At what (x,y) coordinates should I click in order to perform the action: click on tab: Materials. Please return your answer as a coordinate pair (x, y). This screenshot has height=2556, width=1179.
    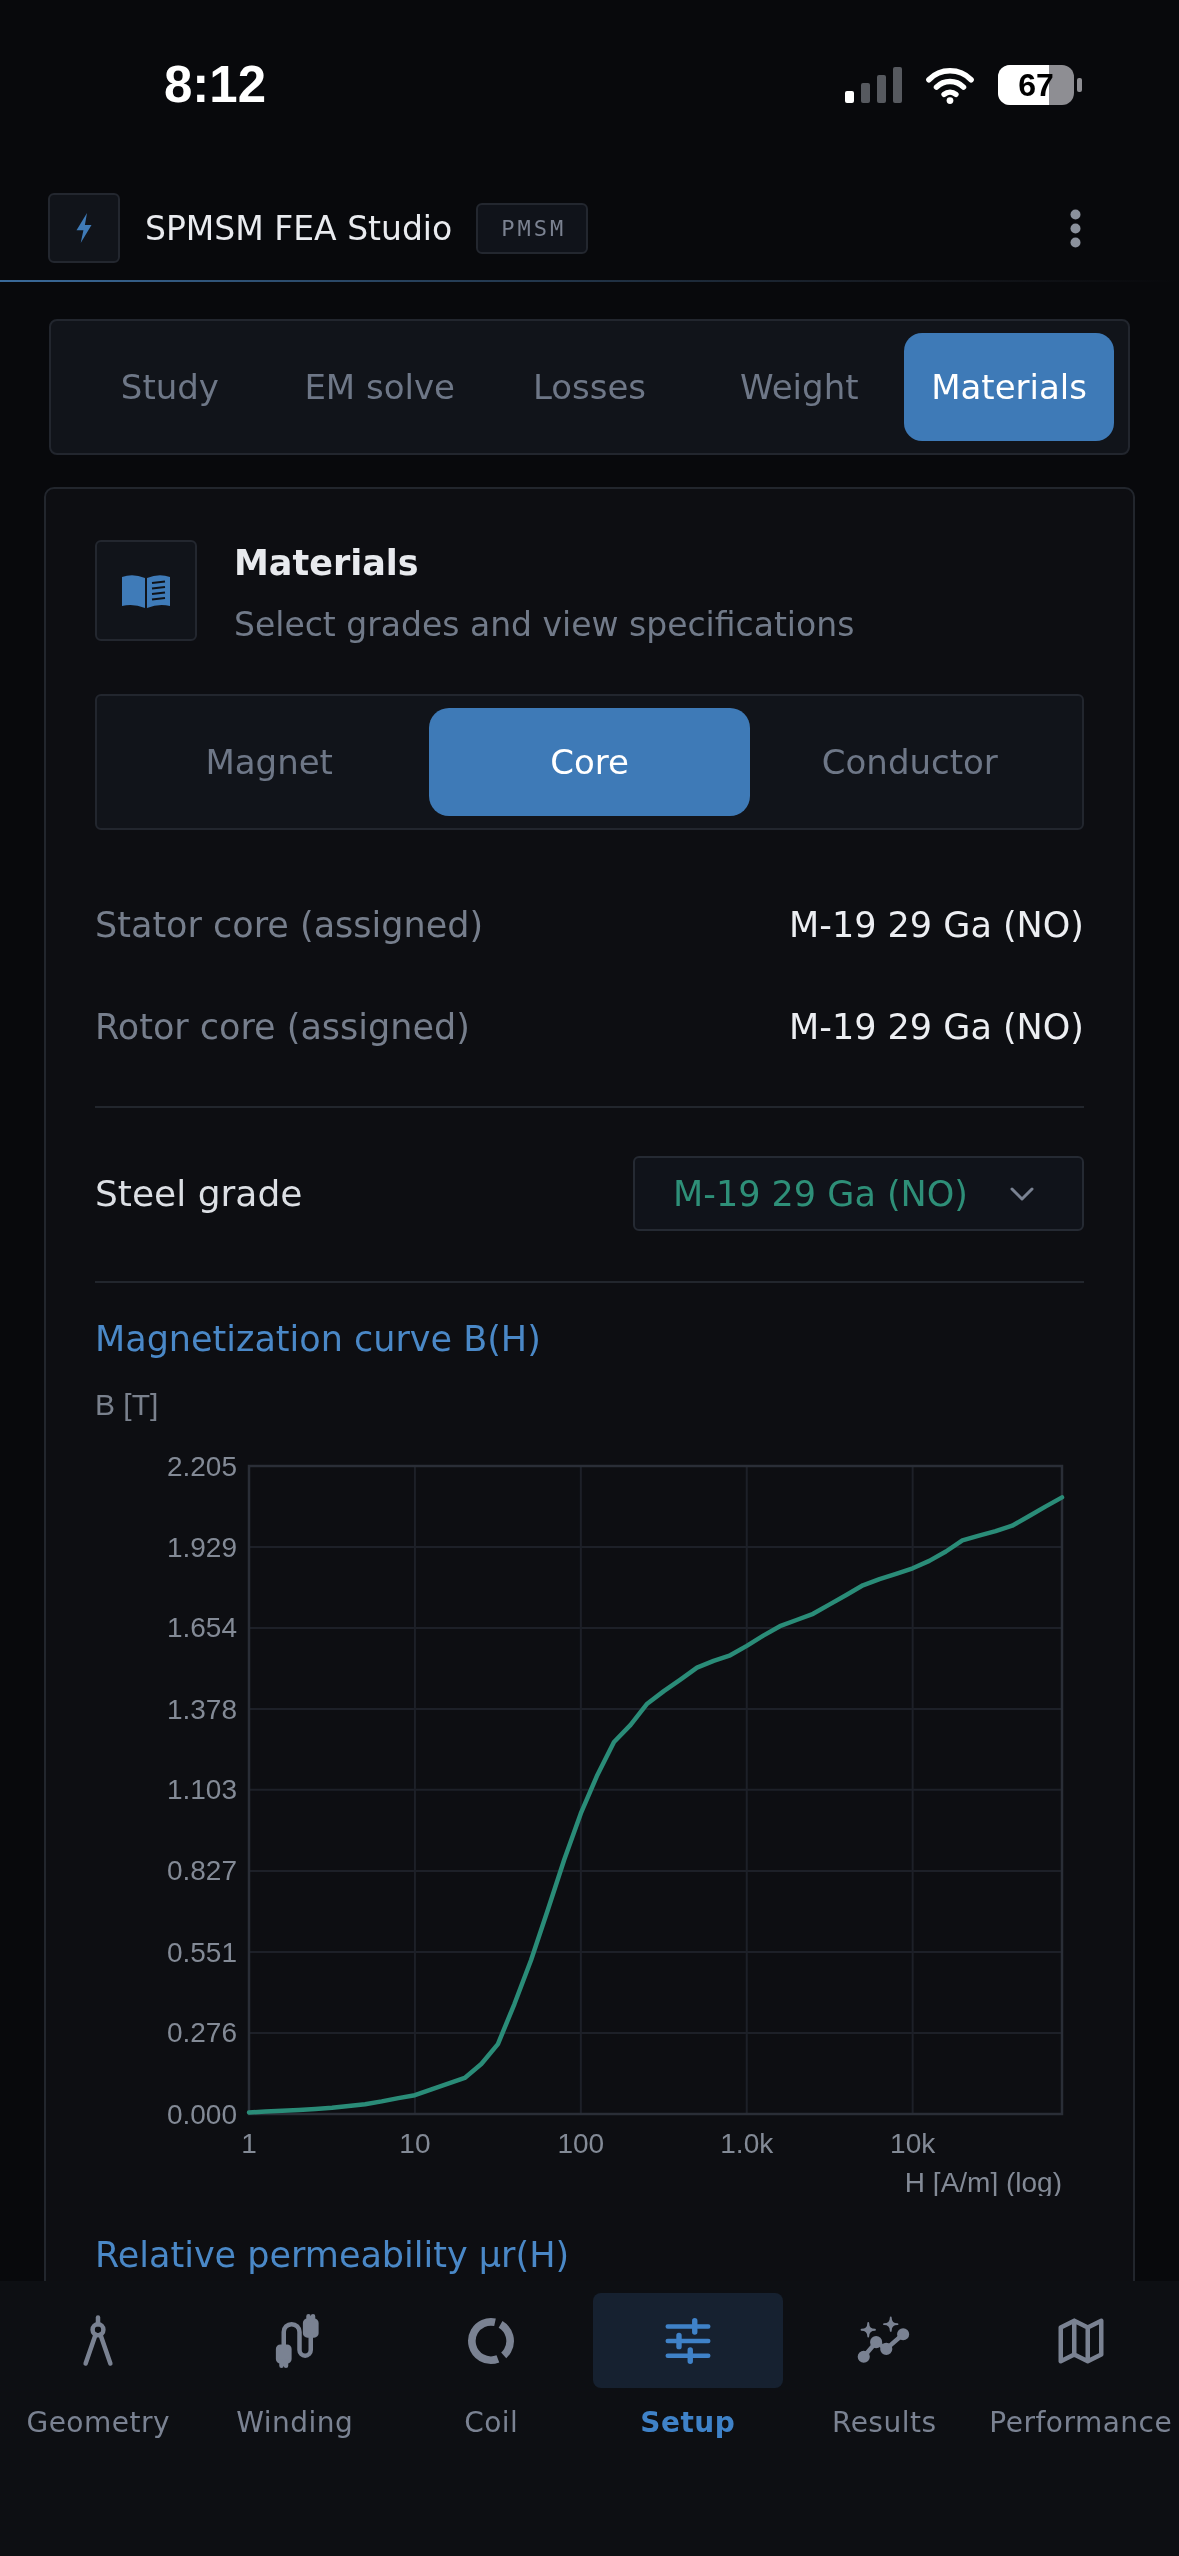
    Looking at the image, I should click on (1009, 387).